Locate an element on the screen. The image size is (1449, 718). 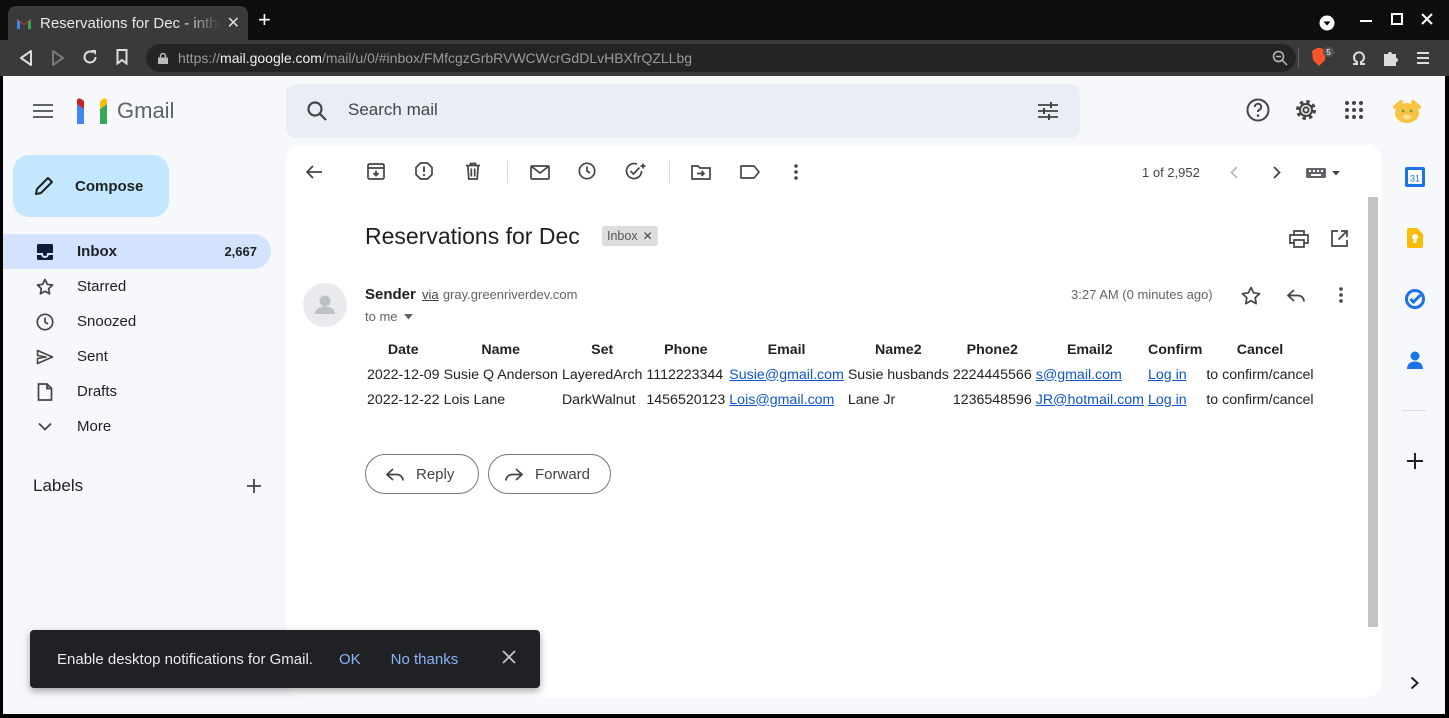
maximize-icon is located at coordinates (1397, 19).